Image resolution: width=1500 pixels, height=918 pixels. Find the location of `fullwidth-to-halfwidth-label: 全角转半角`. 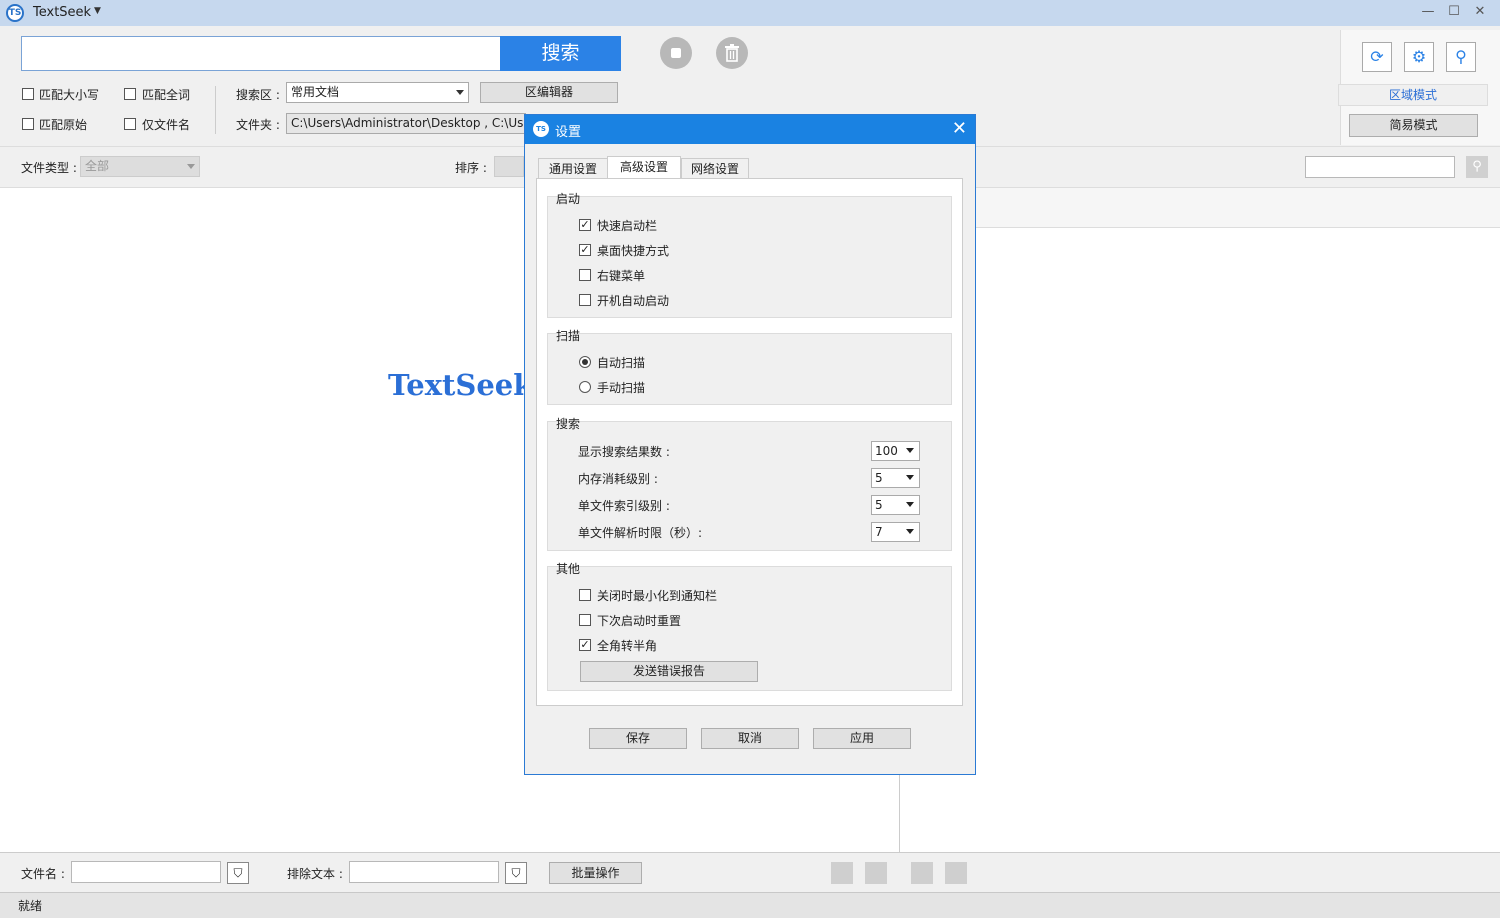

fullwidth-to-halfwidth-label: 全角转半角 is located at coordinates (627, 646).